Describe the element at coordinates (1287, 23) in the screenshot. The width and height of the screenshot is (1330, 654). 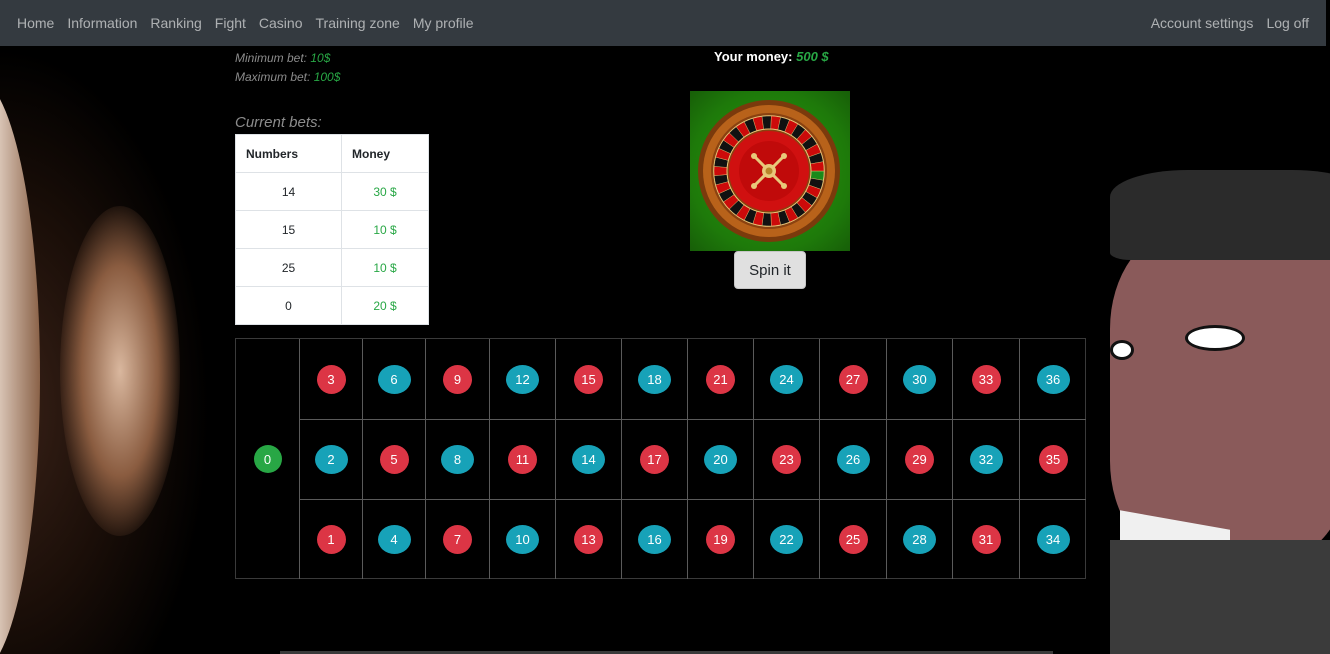
I see `nav-log-off: Log off` at that location.